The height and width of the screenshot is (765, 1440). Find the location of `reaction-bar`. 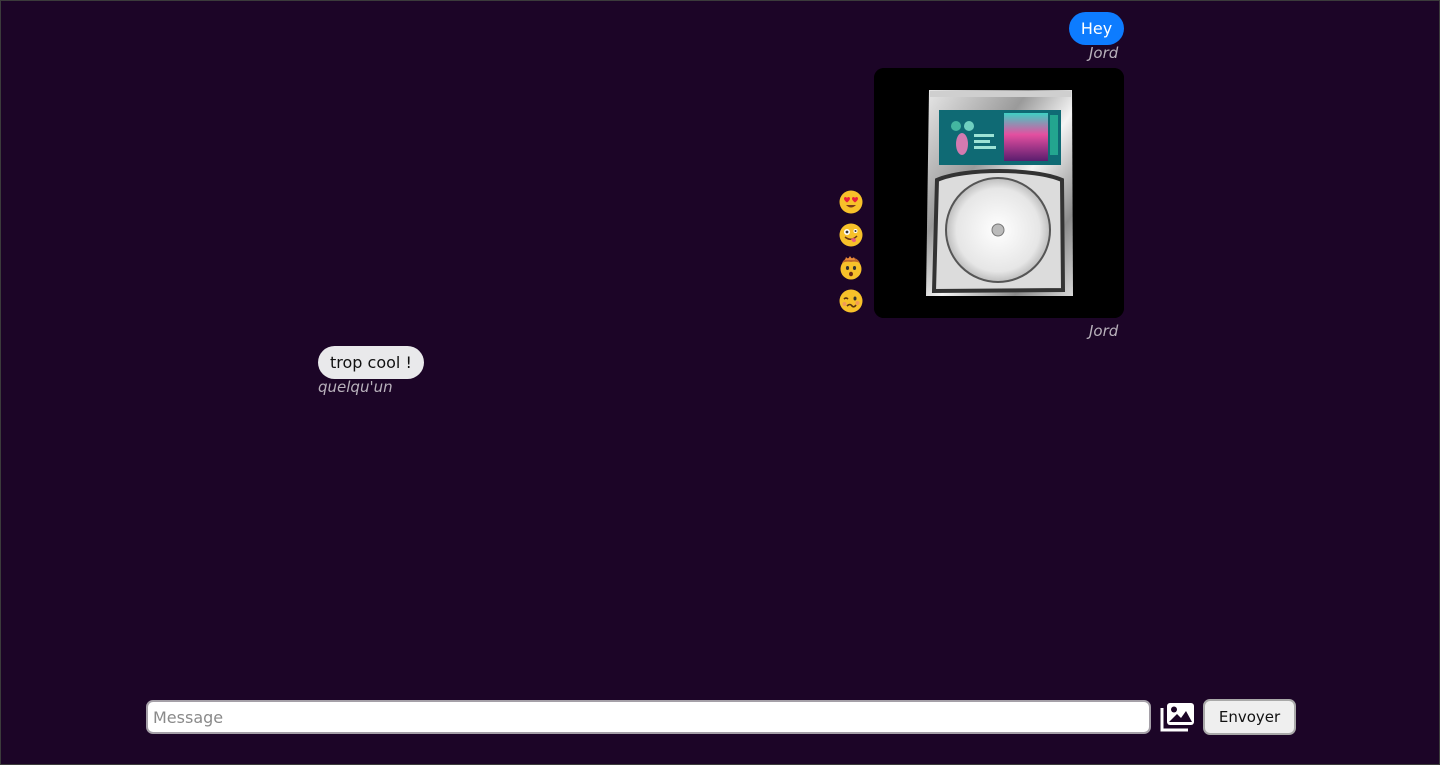

reaction-bar is located at coordinates (852, 256).